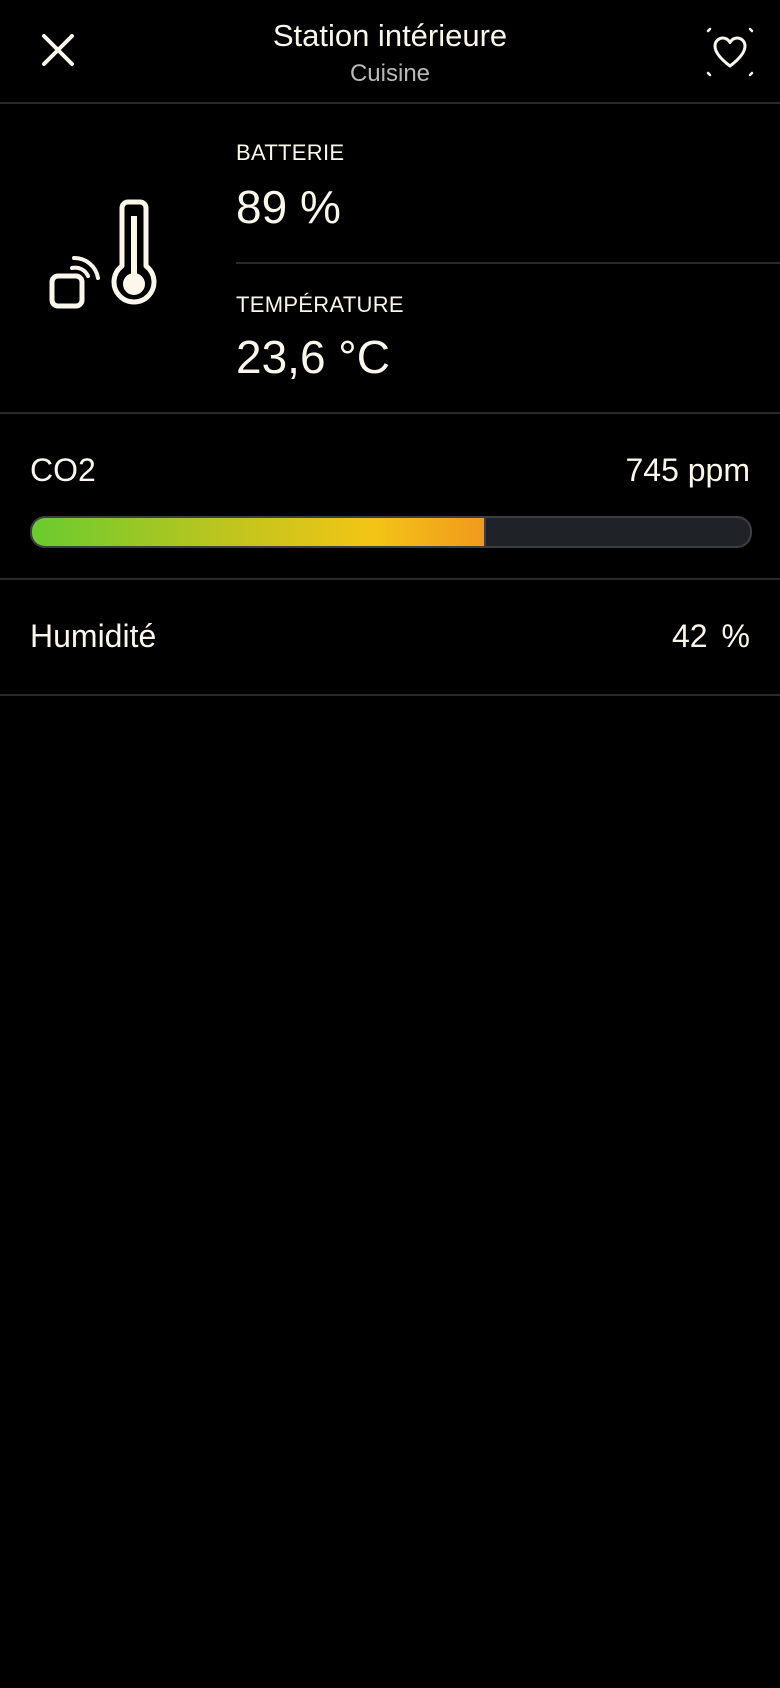 The width and height of the screenshot is (780, 1688). What do you see at coordinates (111, 259) in the screenshot?
I see `thermometer-wireless-icon` at bounding box center [111, 259].